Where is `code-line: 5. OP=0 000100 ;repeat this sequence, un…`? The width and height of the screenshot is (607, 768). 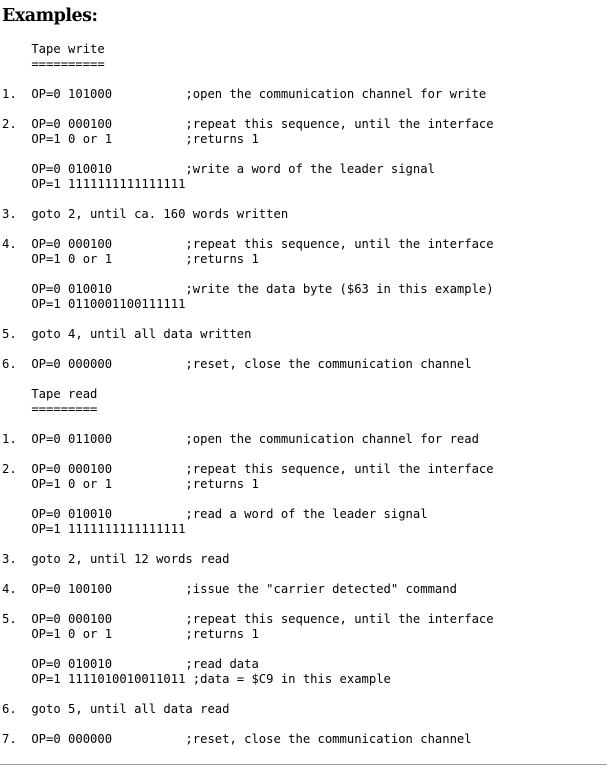 code-line: 5. OP=0 000100 ;repeat this sequence, un… is located at coordinates (248, 619).